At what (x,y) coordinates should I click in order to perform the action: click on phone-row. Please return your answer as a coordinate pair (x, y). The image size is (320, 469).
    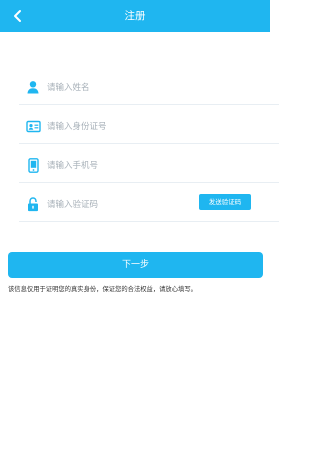
    Looking at the image, I should click on (149, 167).